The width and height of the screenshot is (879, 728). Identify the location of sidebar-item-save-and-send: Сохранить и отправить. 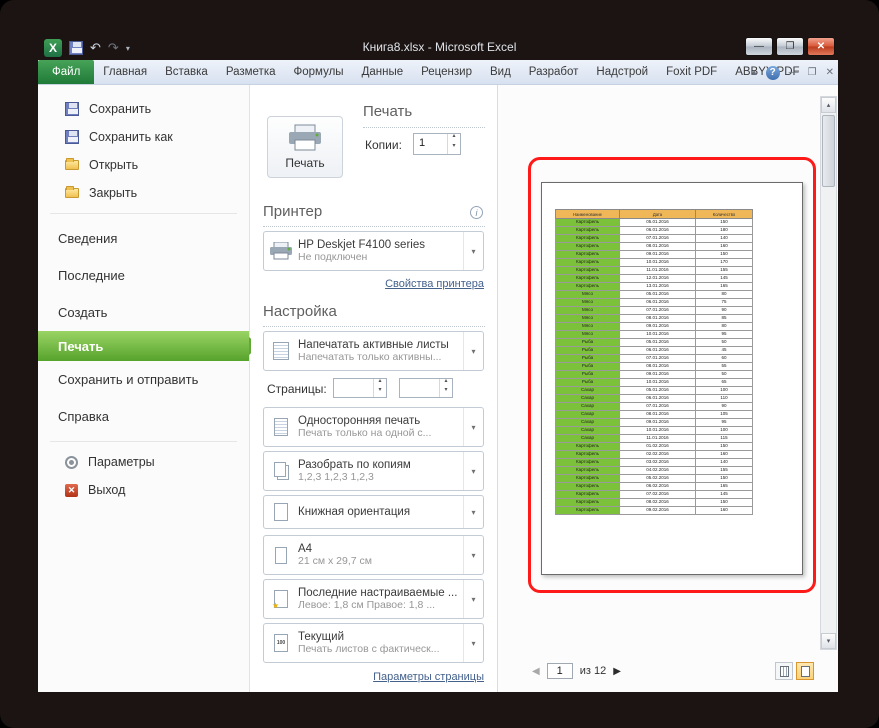
(143, 379).